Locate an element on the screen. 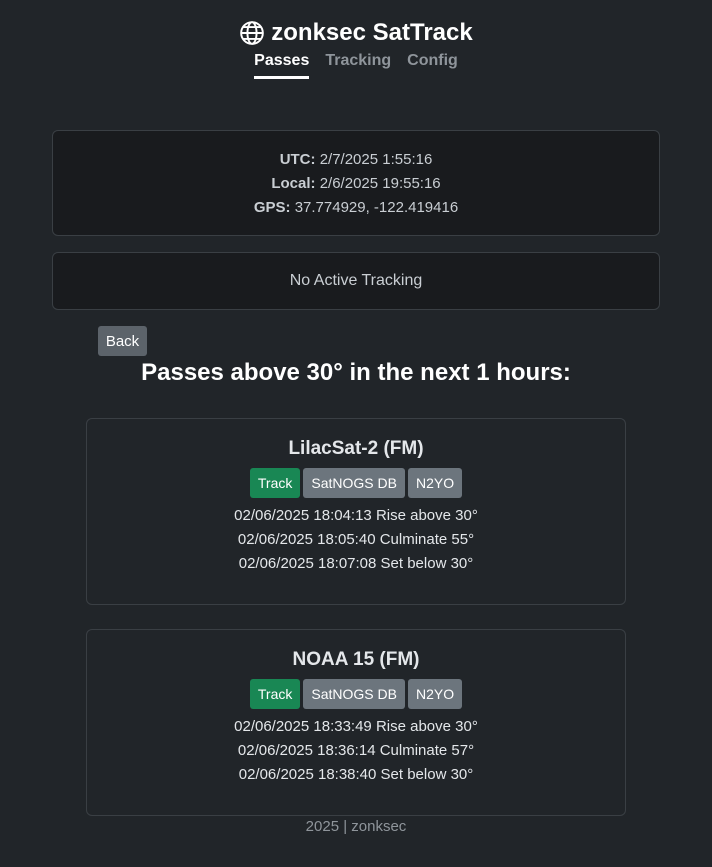  satellite-name: LilacSat-2 (FM) is located at coordinates (356, 448).